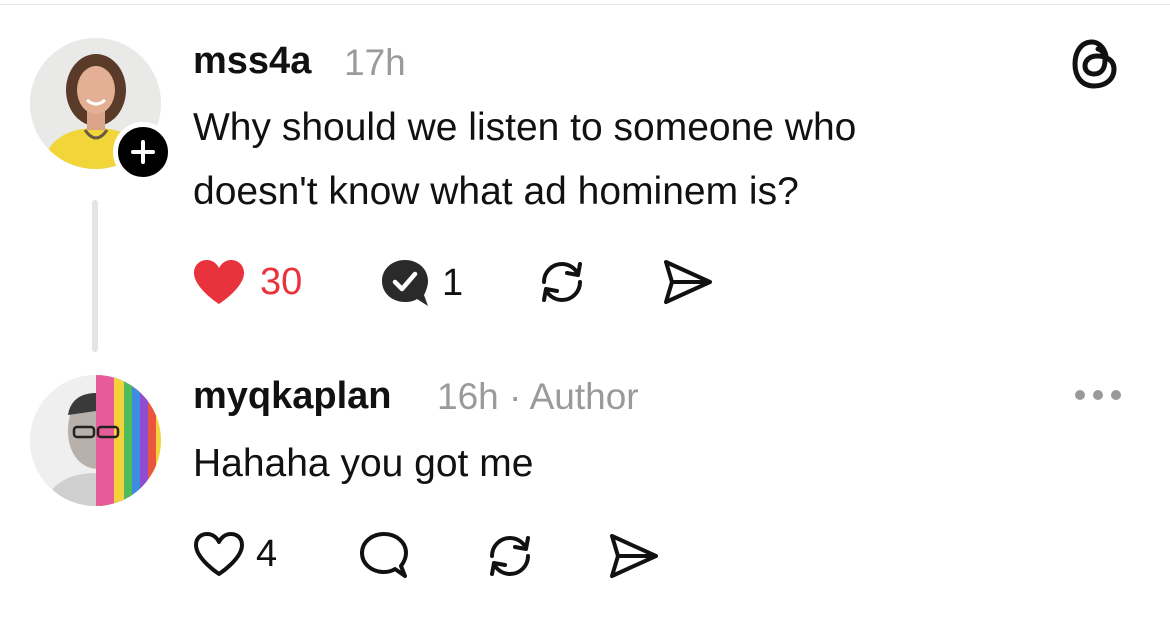  I want to click on heart-icon, so click(219, 282).